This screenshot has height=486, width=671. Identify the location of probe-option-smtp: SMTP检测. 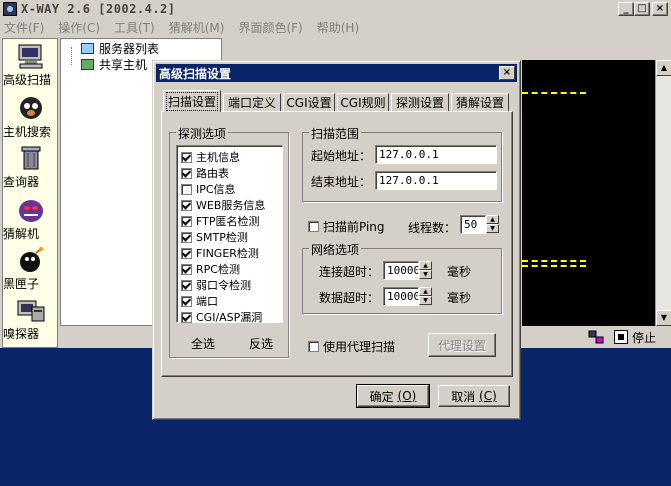
(214, 237).